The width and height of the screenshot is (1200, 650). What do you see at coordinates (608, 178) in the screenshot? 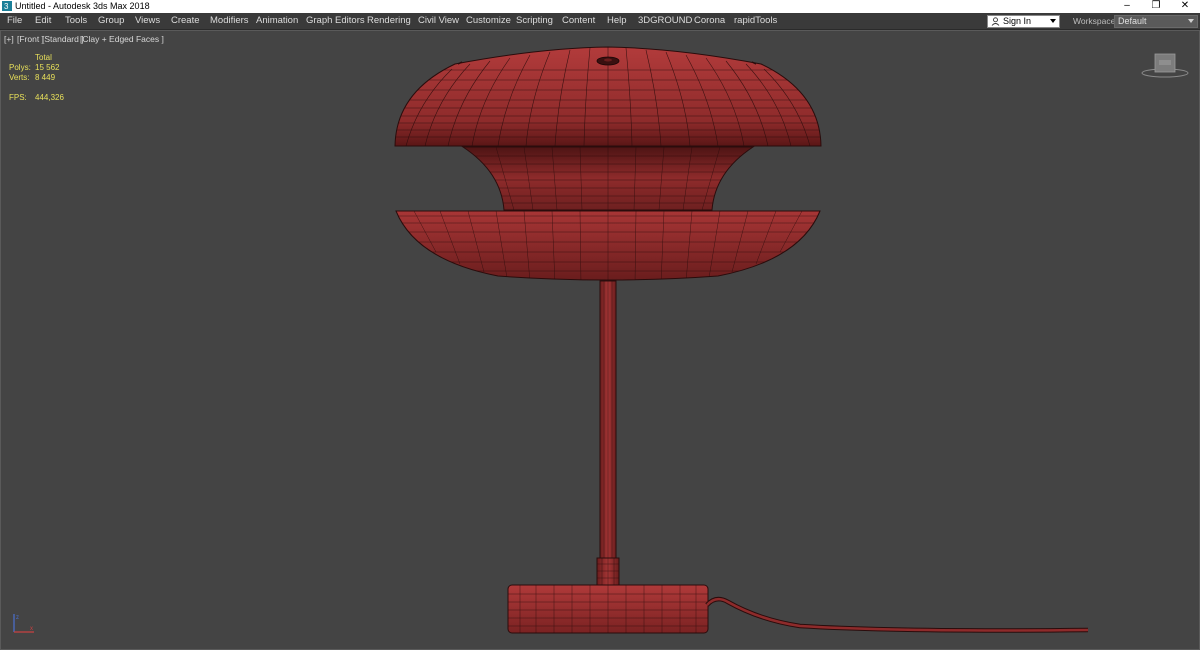
I see `lamp-neck` at bounding box center [608, 178].